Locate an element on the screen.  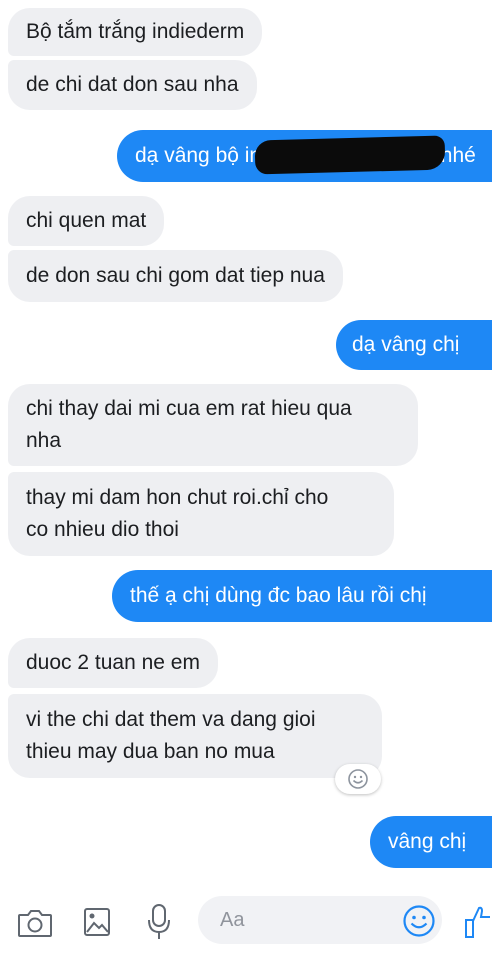
message-bubble: dạ vâng chị is located at coordinates (414, 345).